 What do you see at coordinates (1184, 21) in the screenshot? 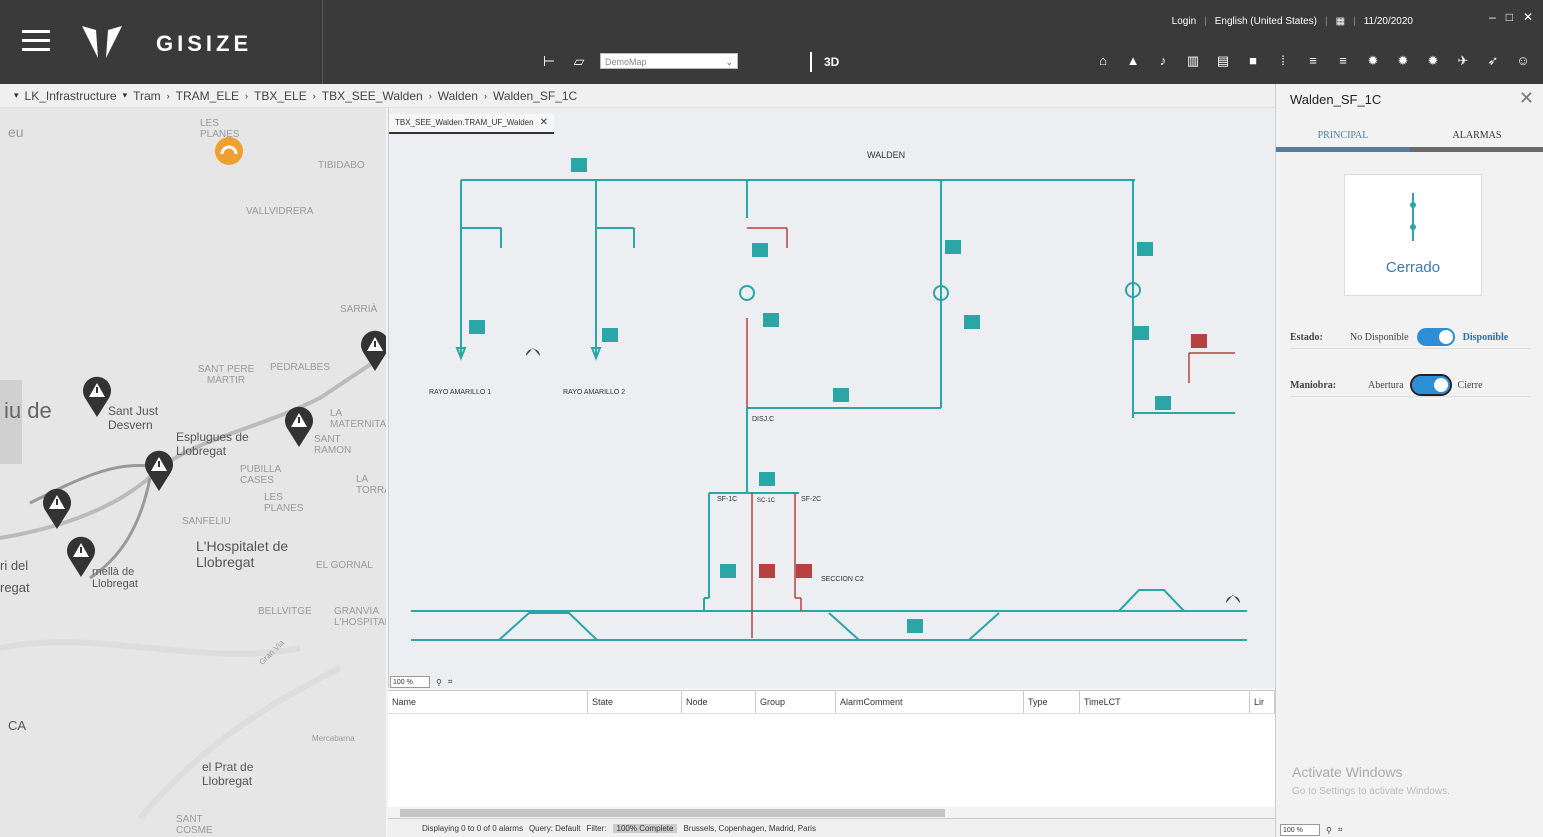
I see `login-link: Login` at bounding box center [1184, 21].